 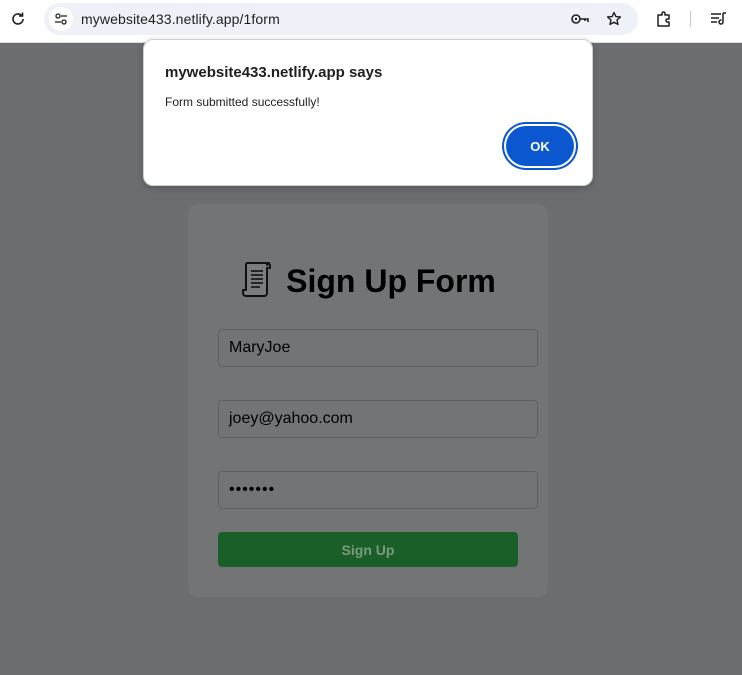 What do you see at coordinates (378, 348) in the screenshot?
I see `username-field: MaryJoe` at bounding box center [378, 348].